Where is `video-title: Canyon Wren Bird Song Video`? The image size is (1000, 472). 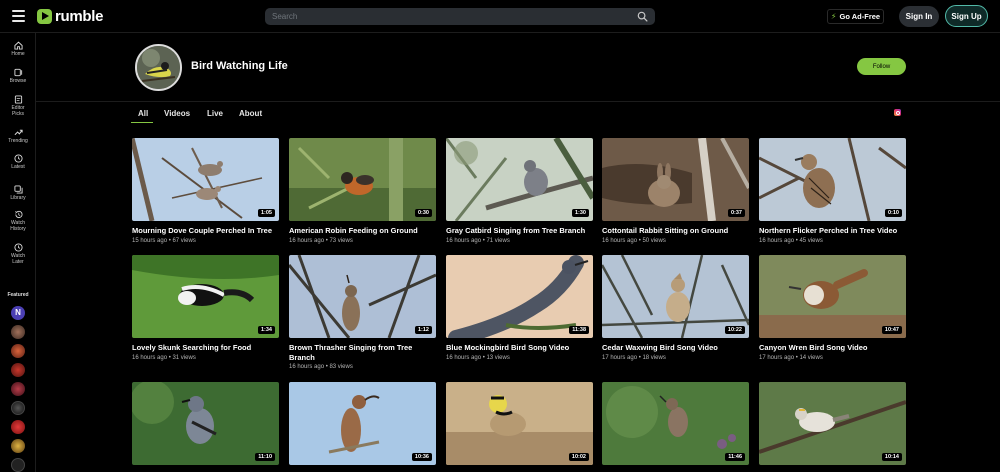
video-title: Canyon Wren Bird Song Video is located at coordinates (832, 348).